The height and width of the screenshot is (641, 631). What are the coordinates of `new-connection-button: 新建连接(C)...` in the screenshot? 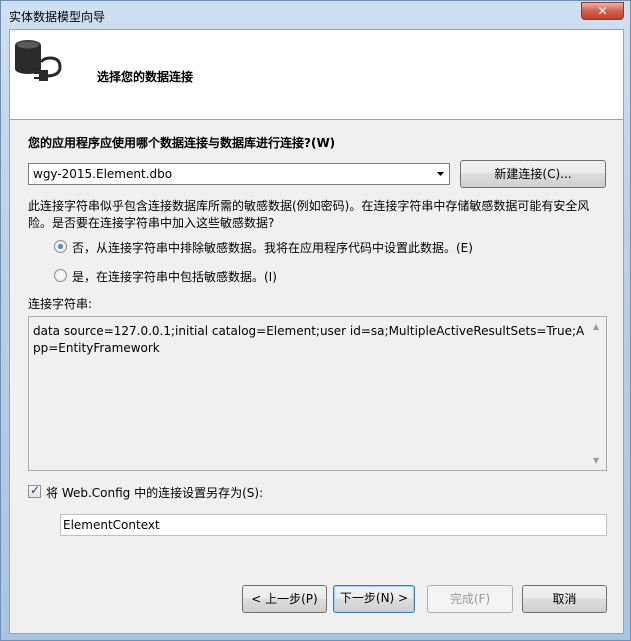 It's located at (533, 174).